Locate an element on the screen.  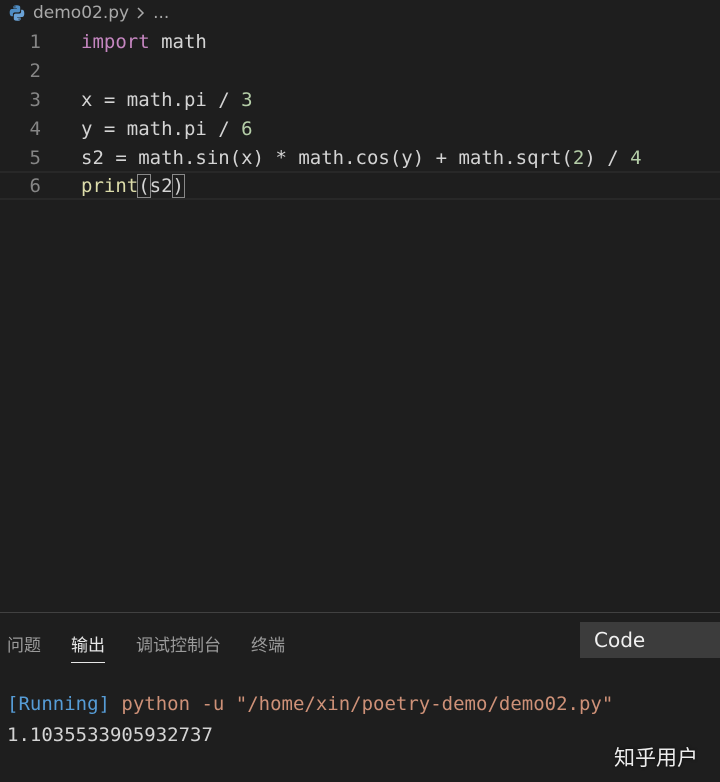
code-line: 1 import math is located at coordinates (360, 41).